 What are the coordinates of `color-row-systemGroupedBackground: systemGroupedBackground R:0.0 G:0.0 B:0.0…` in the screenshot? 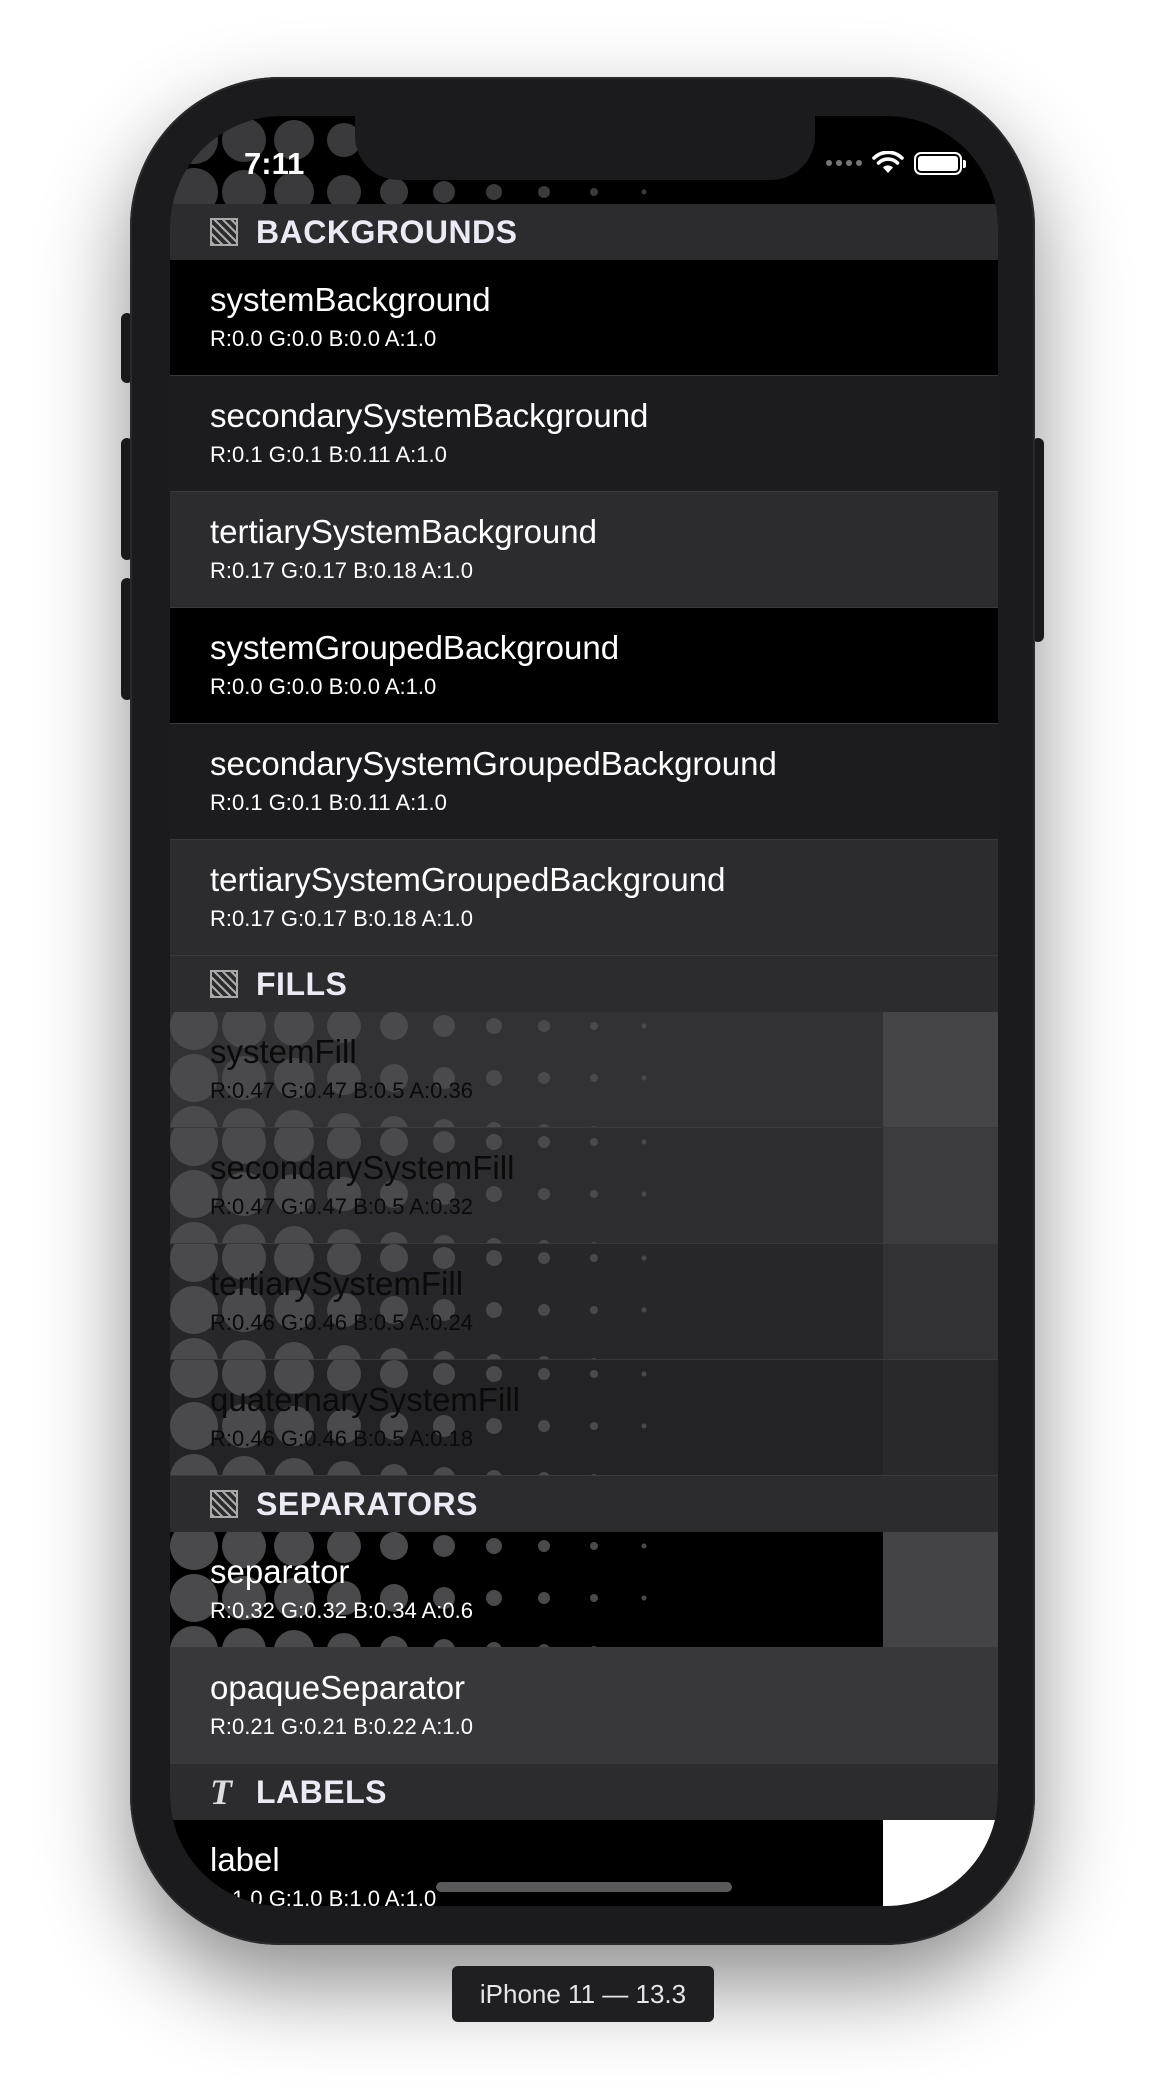 It's located at (584, 666).